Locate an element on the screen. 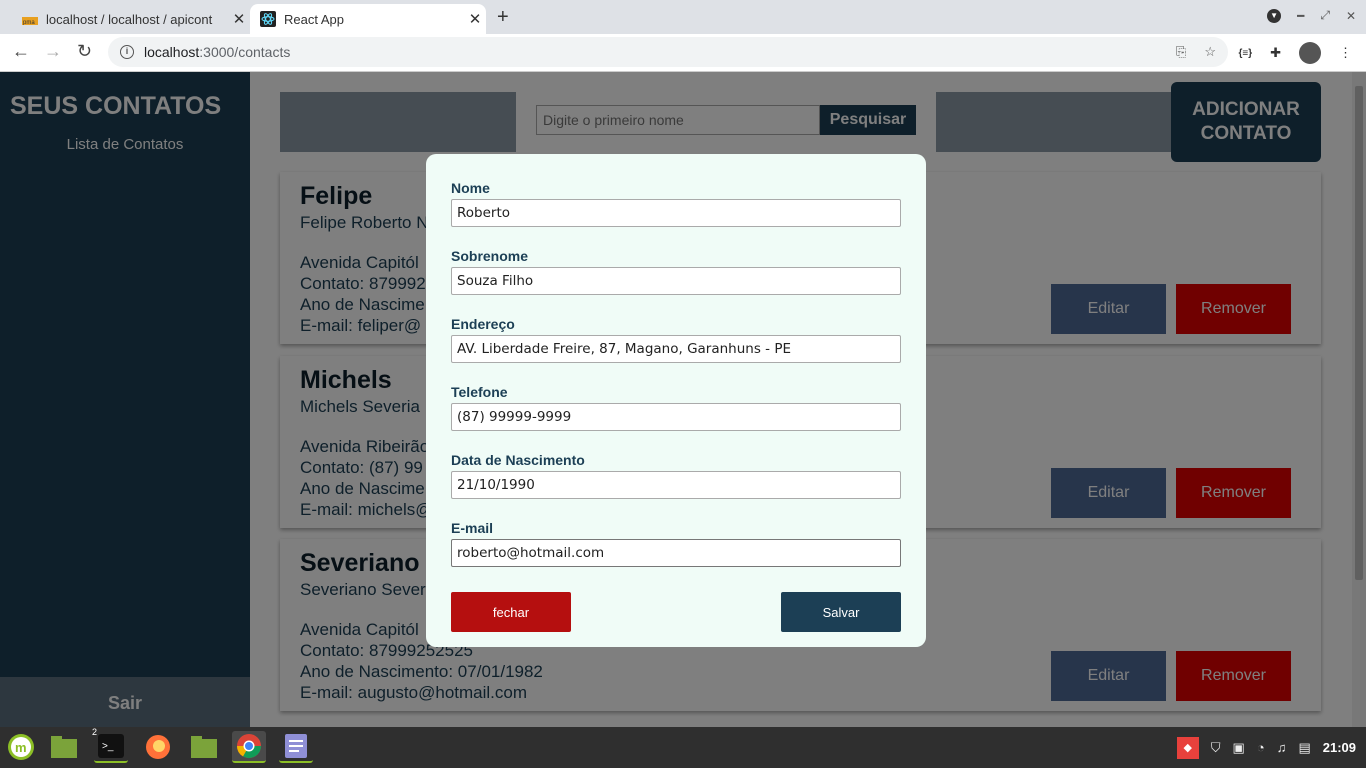  translate-icon: ⎘ is located at coordinates (1181, 52).